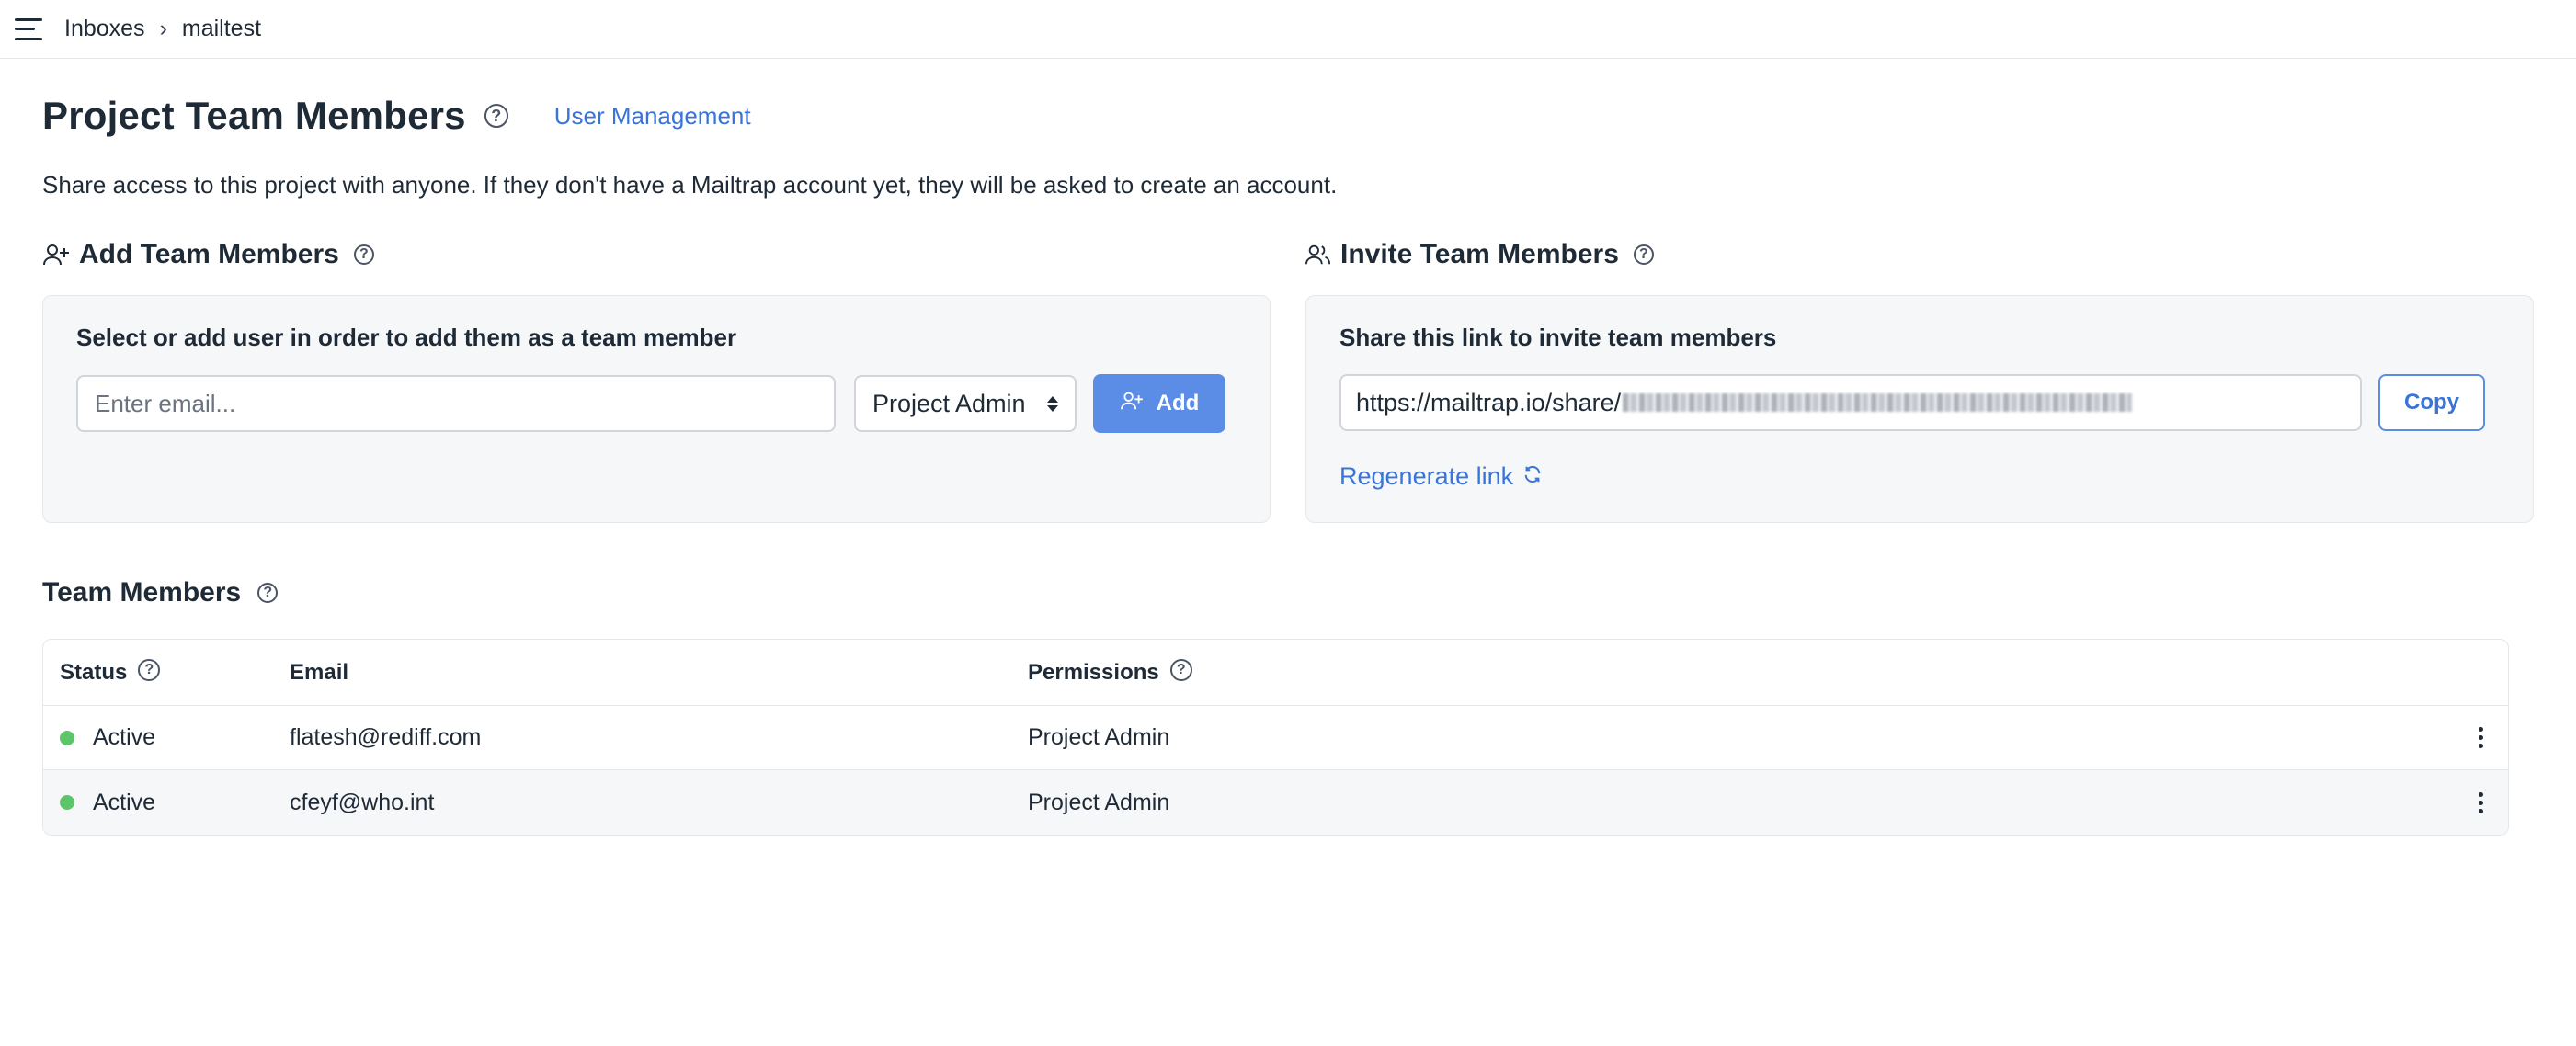  Describe the element at coordinates (221, 29) in the screenshot. I see `breadcrumb-current: mailtest` at that location.